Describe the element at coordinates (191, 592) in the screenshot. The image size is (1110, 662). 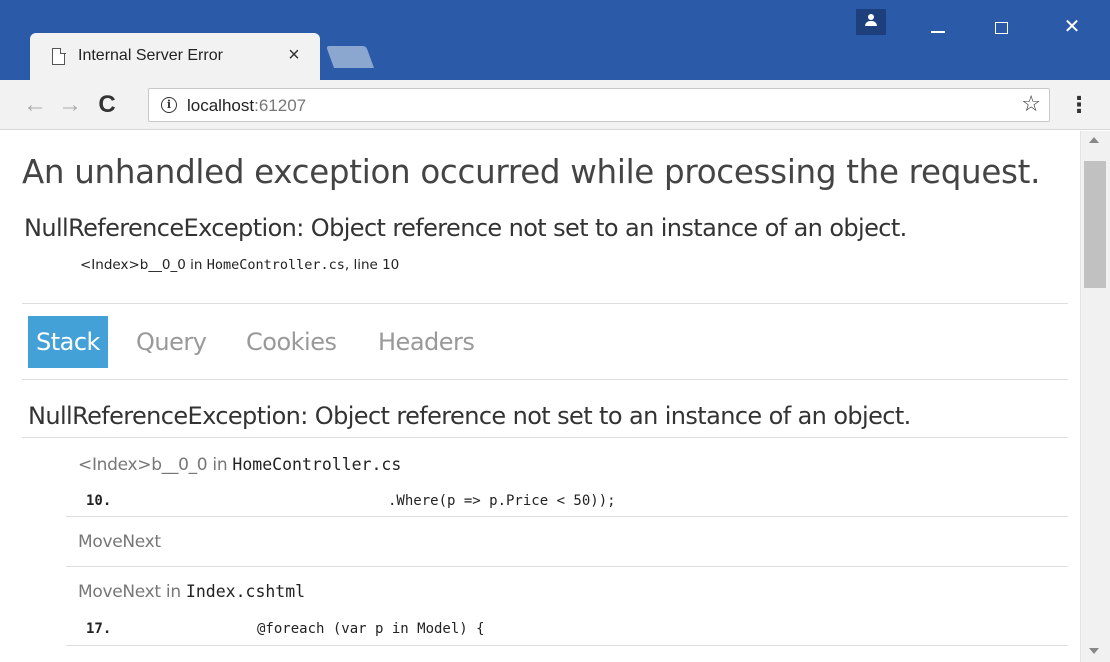
I see `stack-frame: MoveNext in Index.cshtml` at that location.